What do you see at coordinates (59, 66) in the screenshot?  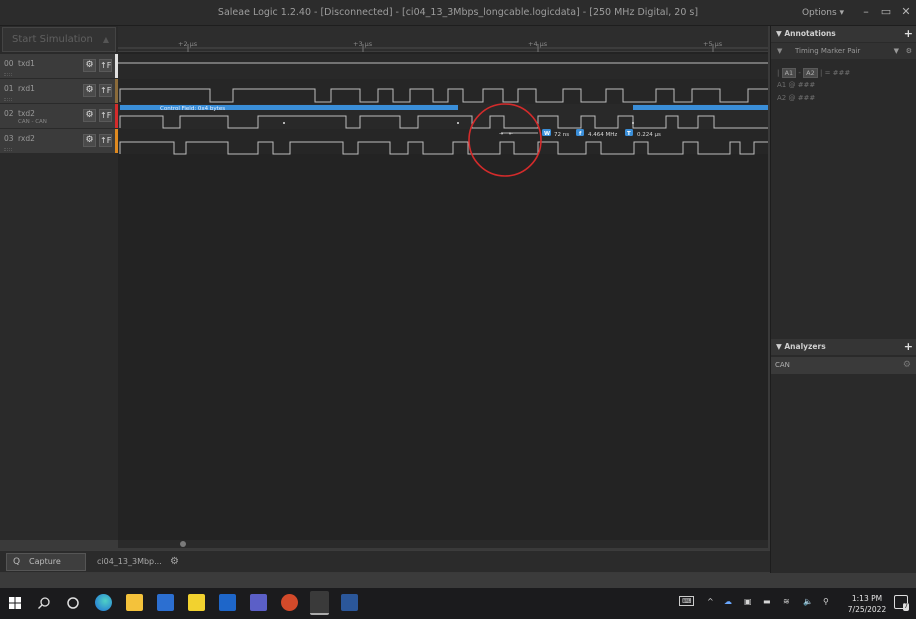 I see `channel-row-0: 00 txd1 ⚙ ↑F` at bounding box center [59, 66].